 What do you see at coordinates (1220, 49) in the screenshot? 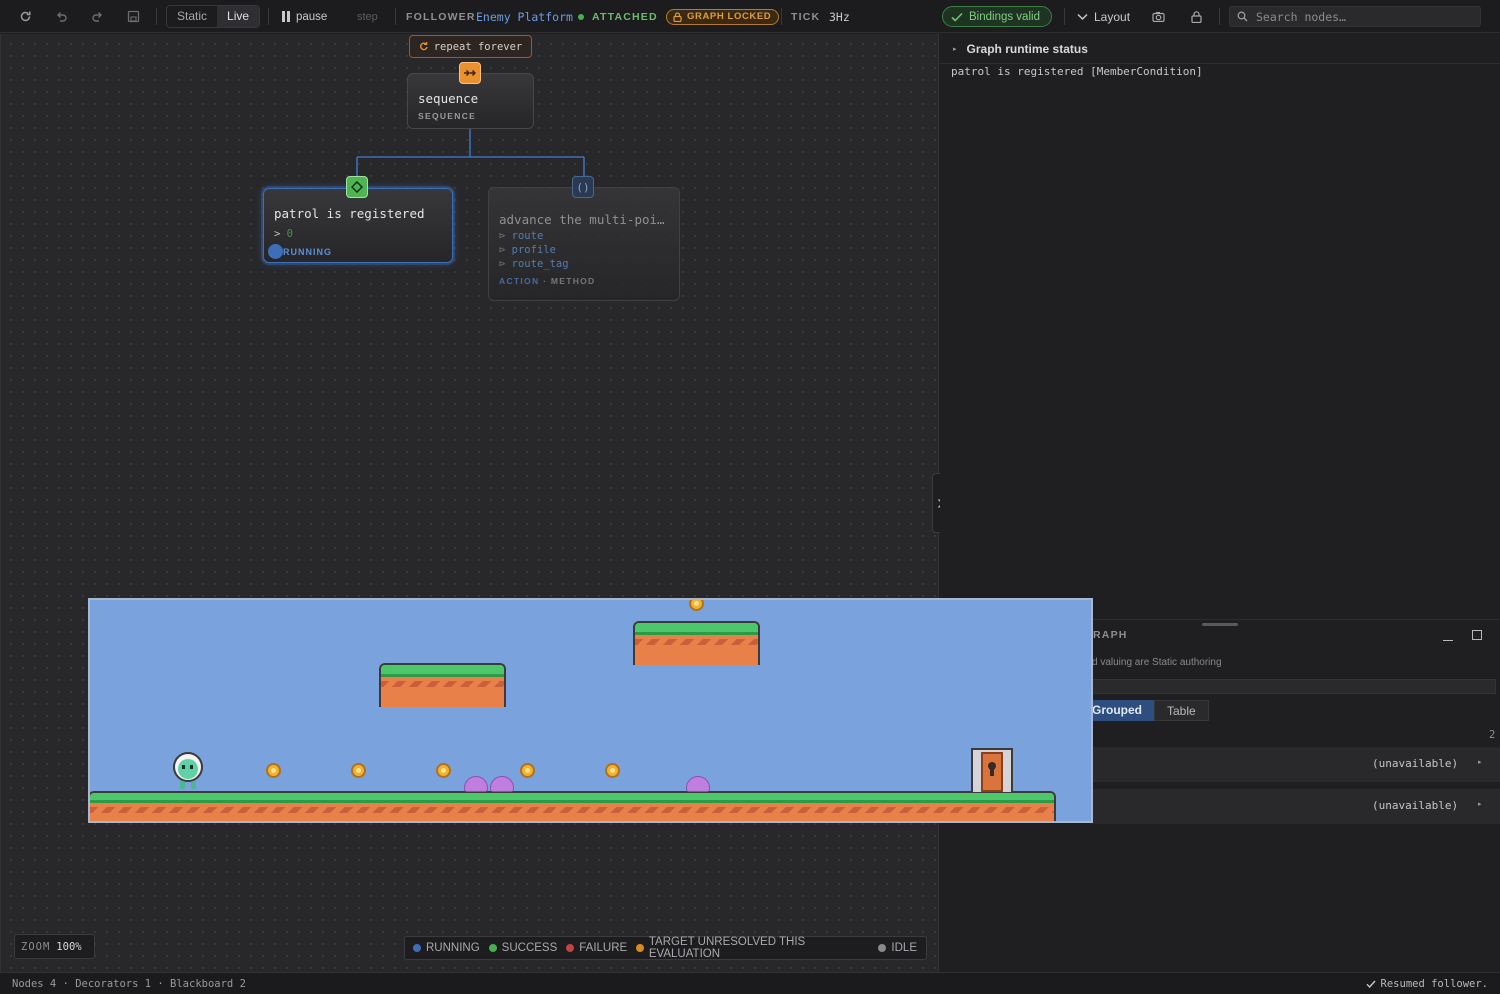
I see `runtime-status-header: ▸ Graph runtime status` at bounding box center [1220, 49].